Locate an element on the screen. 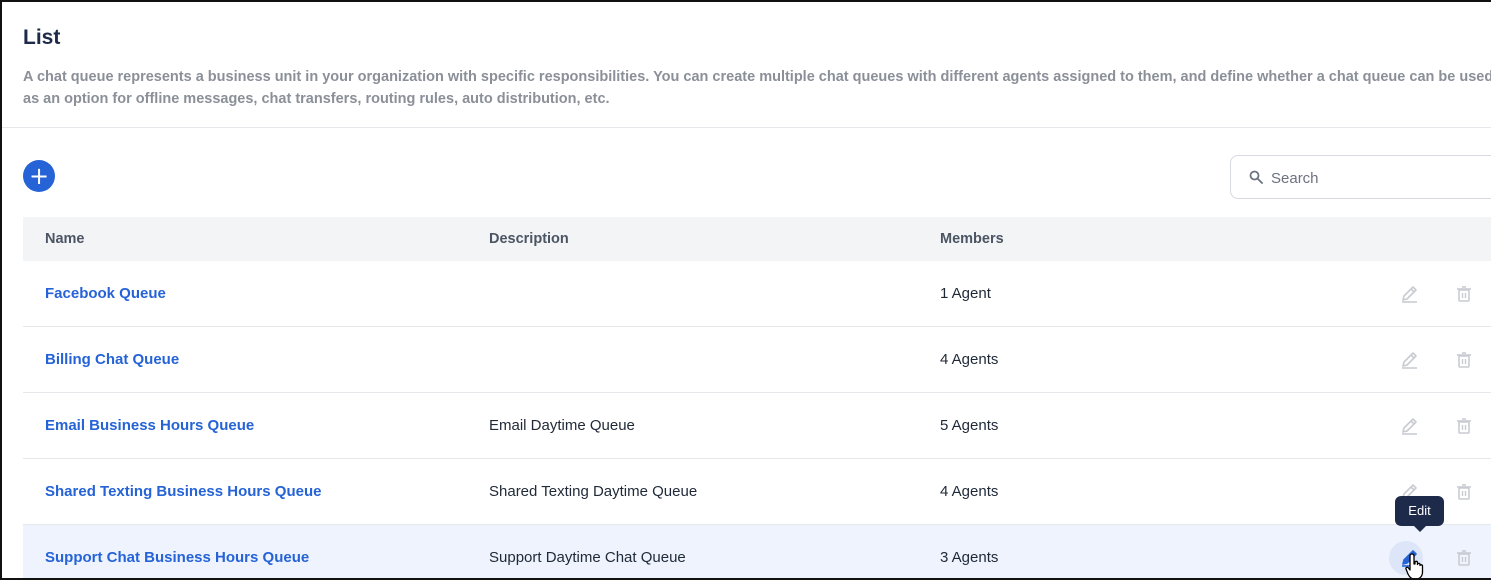 This screenshot has width=1491, height=580. page-title: List is located at coordinates (42, 37).